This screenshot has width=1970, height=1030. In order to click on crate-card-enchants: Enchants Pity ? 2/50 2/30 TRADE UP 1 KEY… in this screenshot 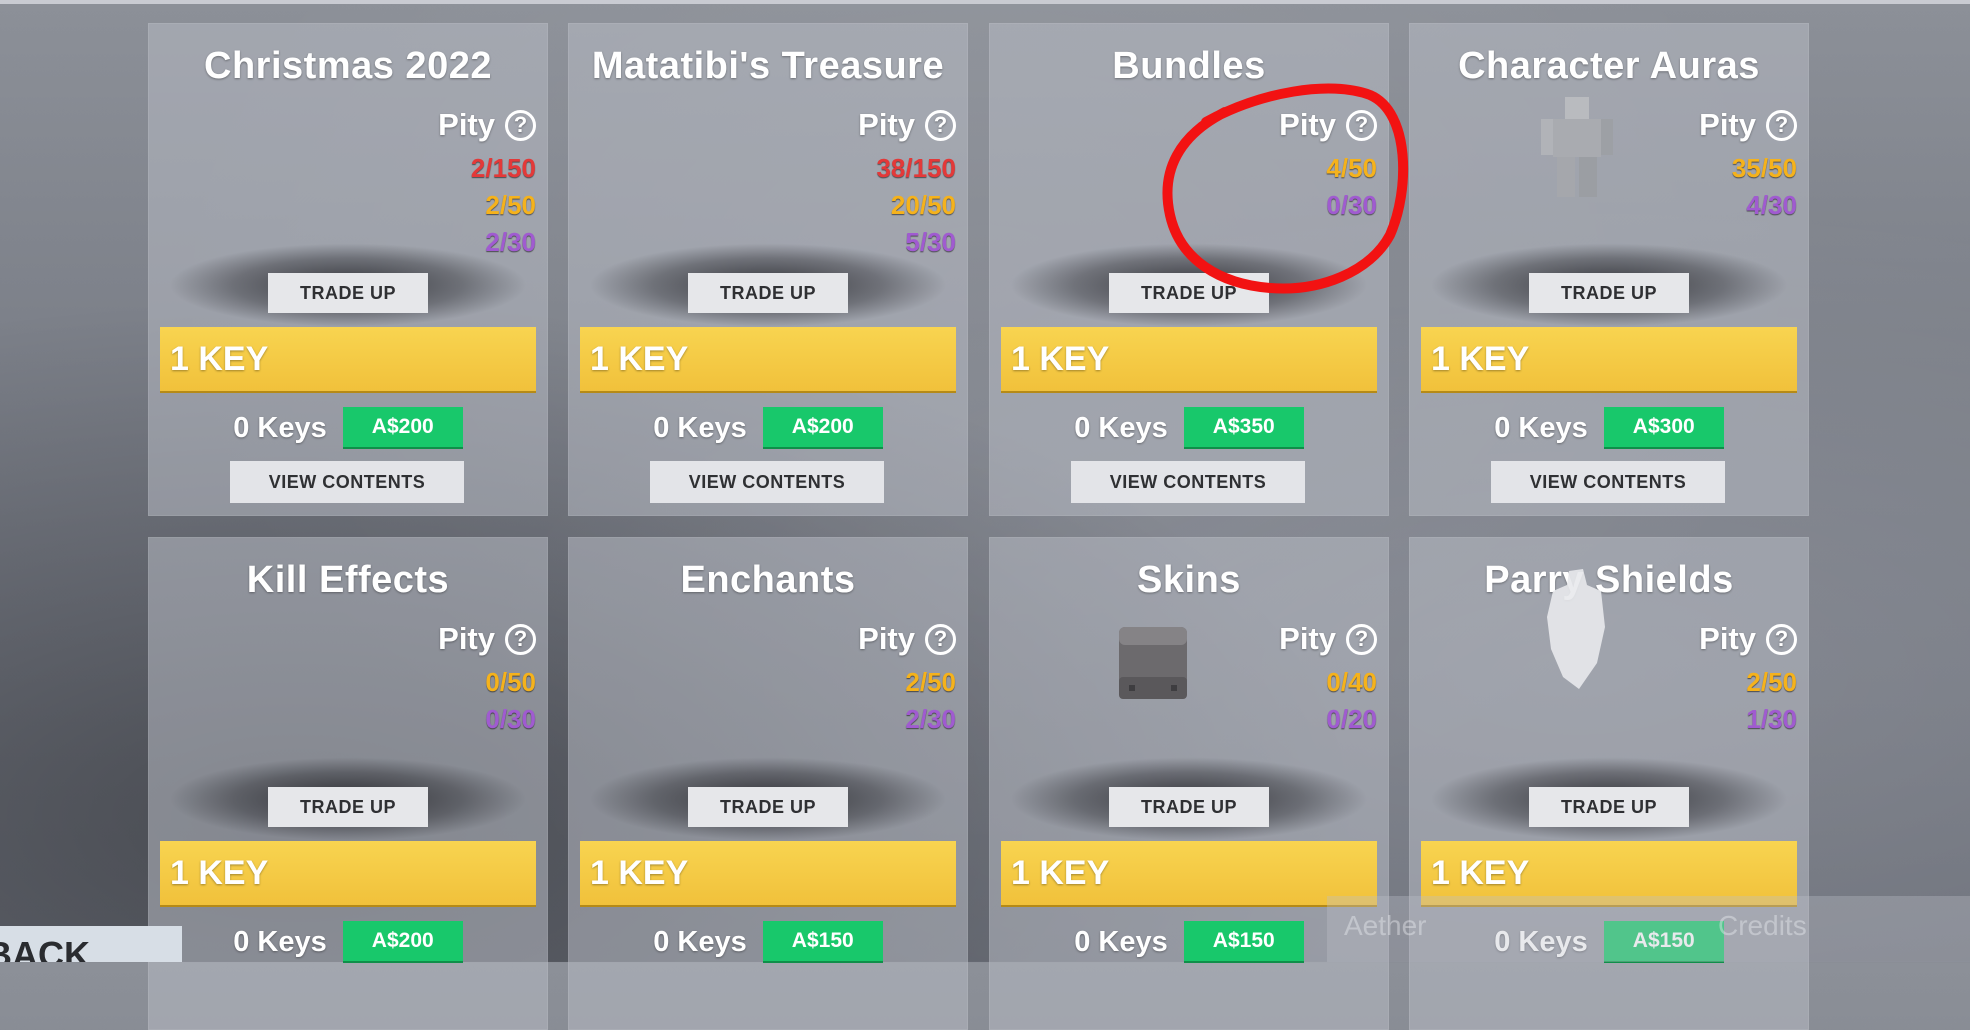, I will do `click(768, 783)`.